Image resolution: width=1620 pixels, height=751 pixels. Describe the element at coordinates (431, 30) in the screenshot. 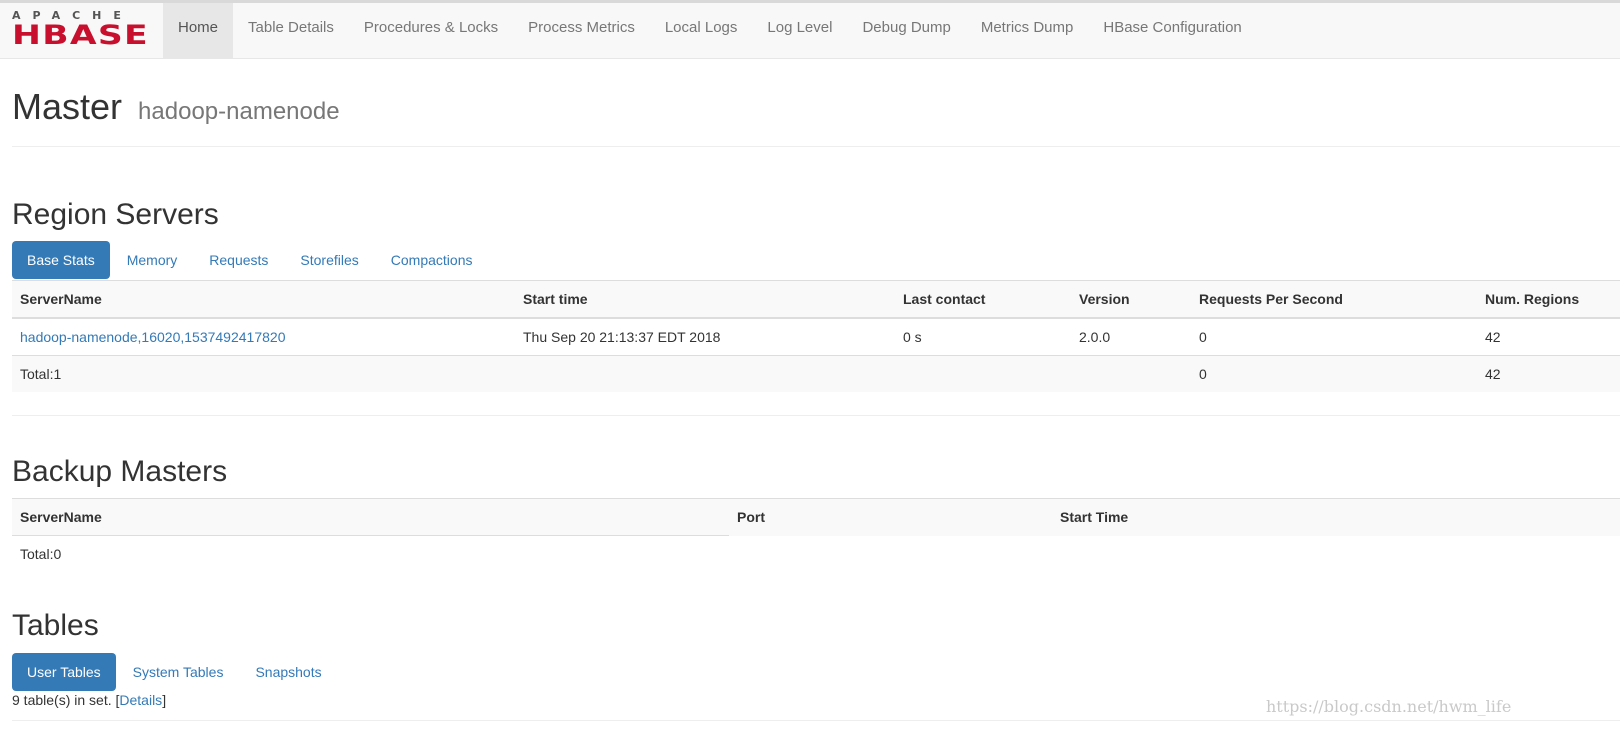

I see `nav-procedures-locks: Procedures & Locks` at that location.